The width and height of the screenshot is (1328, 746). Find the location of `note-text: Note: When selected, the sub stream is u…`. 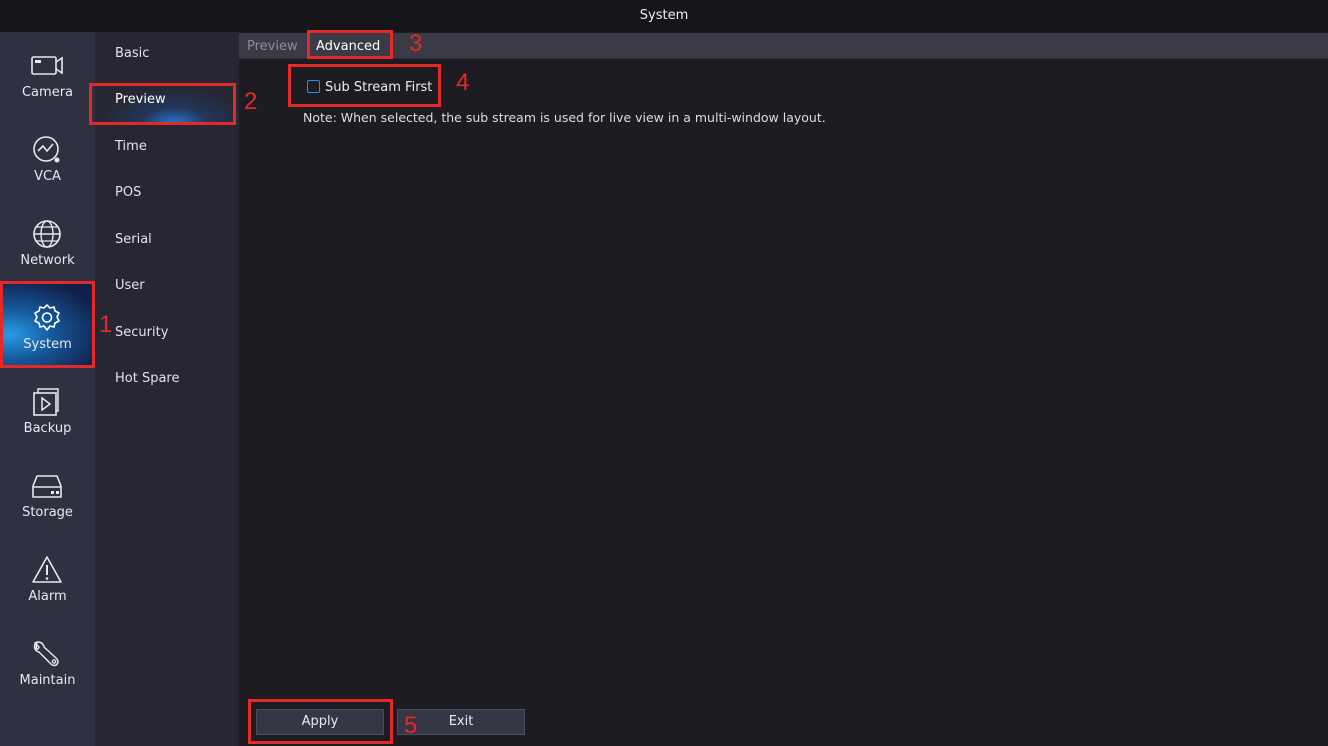

note-text: Note: When selected, the sub stream is u… is located at coordinates (564, 117).